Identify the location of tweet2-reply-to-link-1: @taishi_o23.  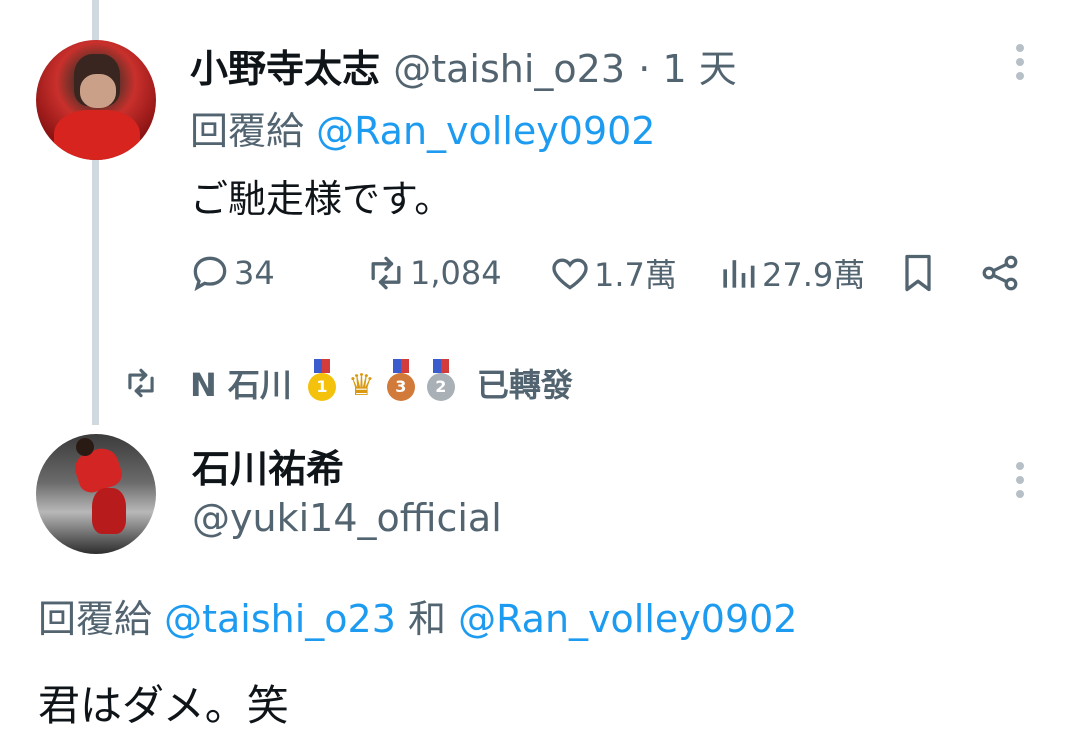
(280, 619).